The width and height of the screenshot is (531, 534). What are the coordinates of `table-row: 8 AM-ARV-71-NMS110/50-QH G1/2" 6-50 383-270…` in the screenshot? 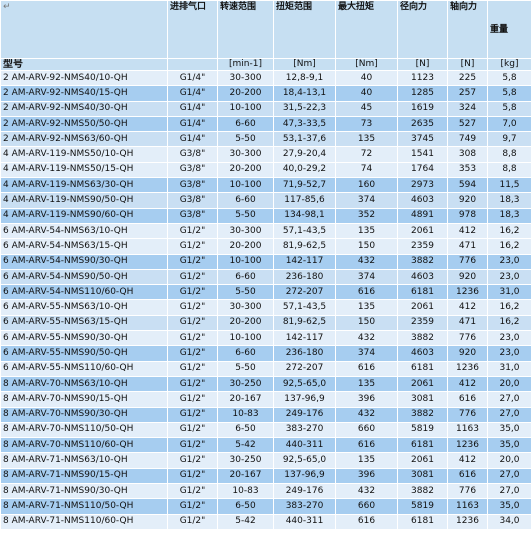 It's located at (265, 506).